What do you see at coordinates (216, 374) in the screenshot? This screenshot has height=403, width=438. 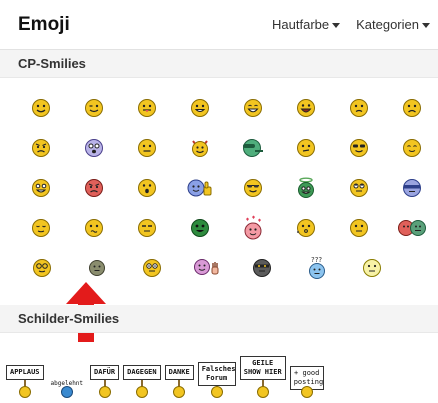 I see `sign-text: Falsches Forum` at bounding box center [216, 374].